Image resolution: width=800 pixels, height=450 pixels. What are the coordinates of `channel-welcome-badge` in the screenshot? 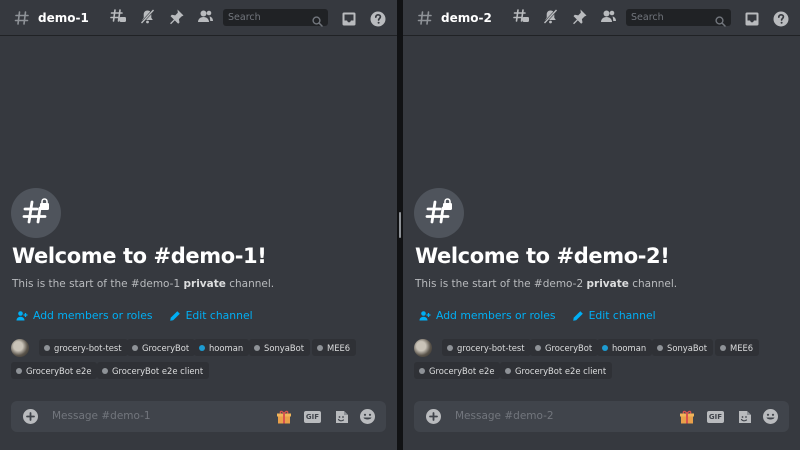 It's located at (439, 213).